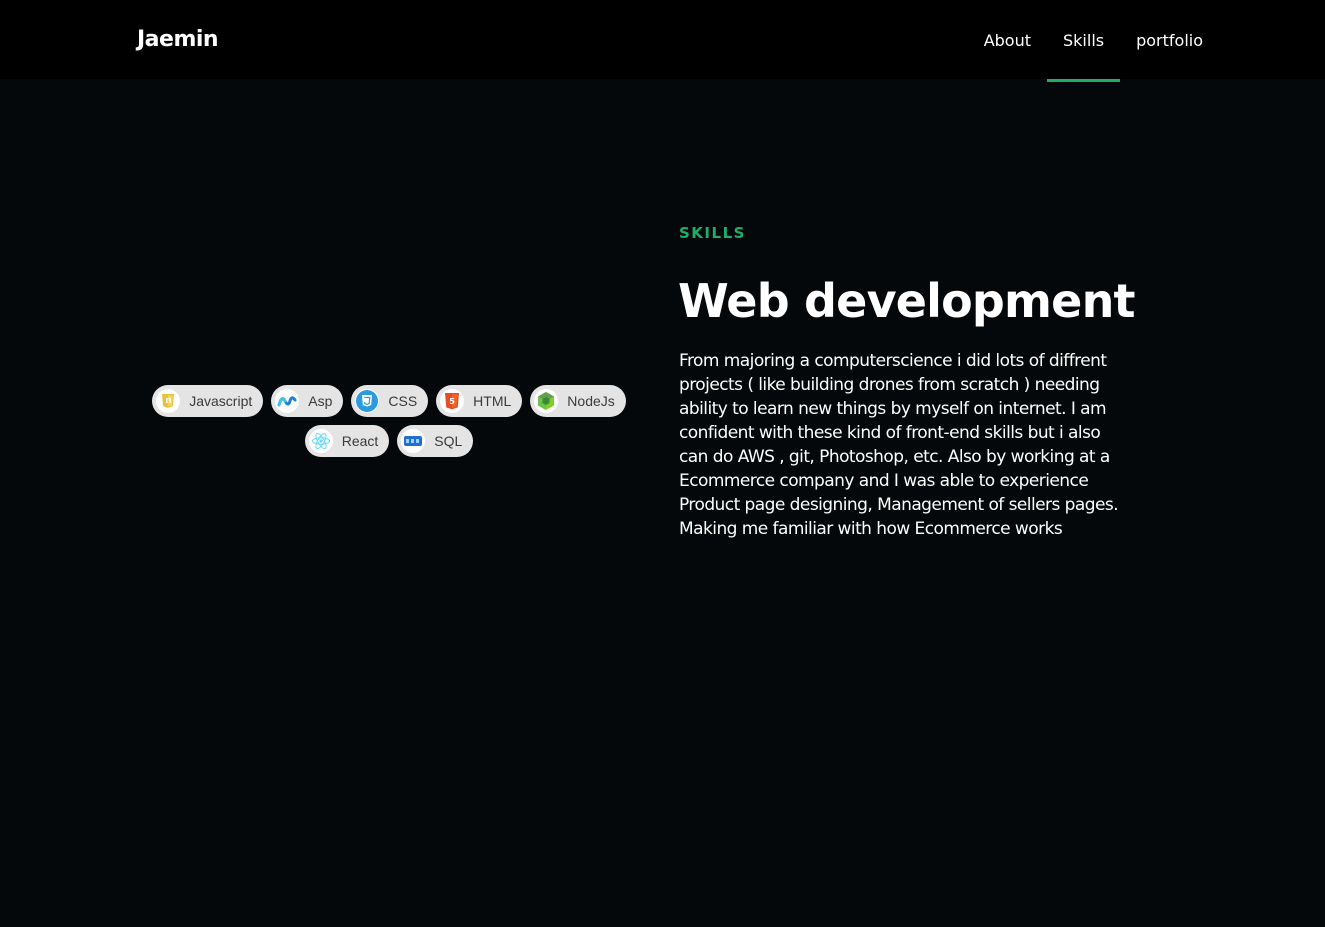 This screenshot has height=927, width=1325. Describe the element at coordinates (360, 441) in the screenshot. I see `skill-chip-label: React` at that location.